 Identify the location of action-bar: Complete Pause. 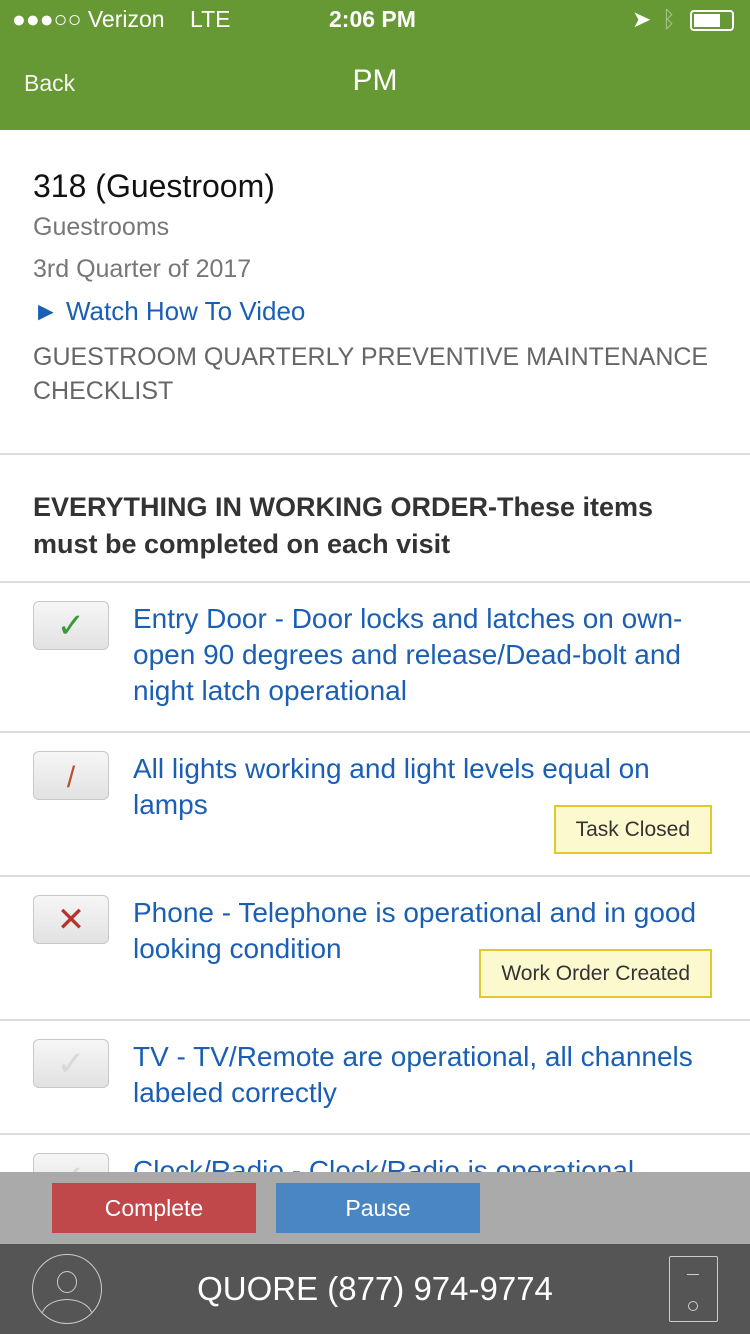
(375, 1208).